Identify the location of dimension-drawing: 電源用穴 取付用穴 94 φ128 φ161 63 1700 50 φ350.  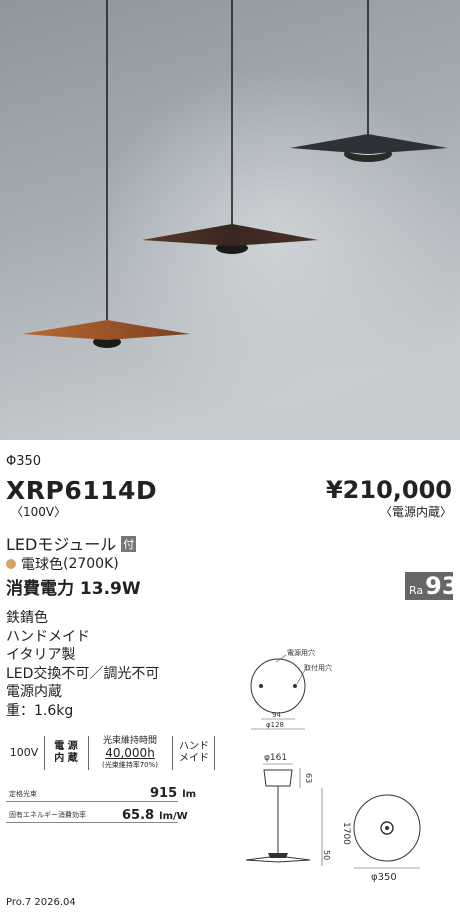
(333, 765).